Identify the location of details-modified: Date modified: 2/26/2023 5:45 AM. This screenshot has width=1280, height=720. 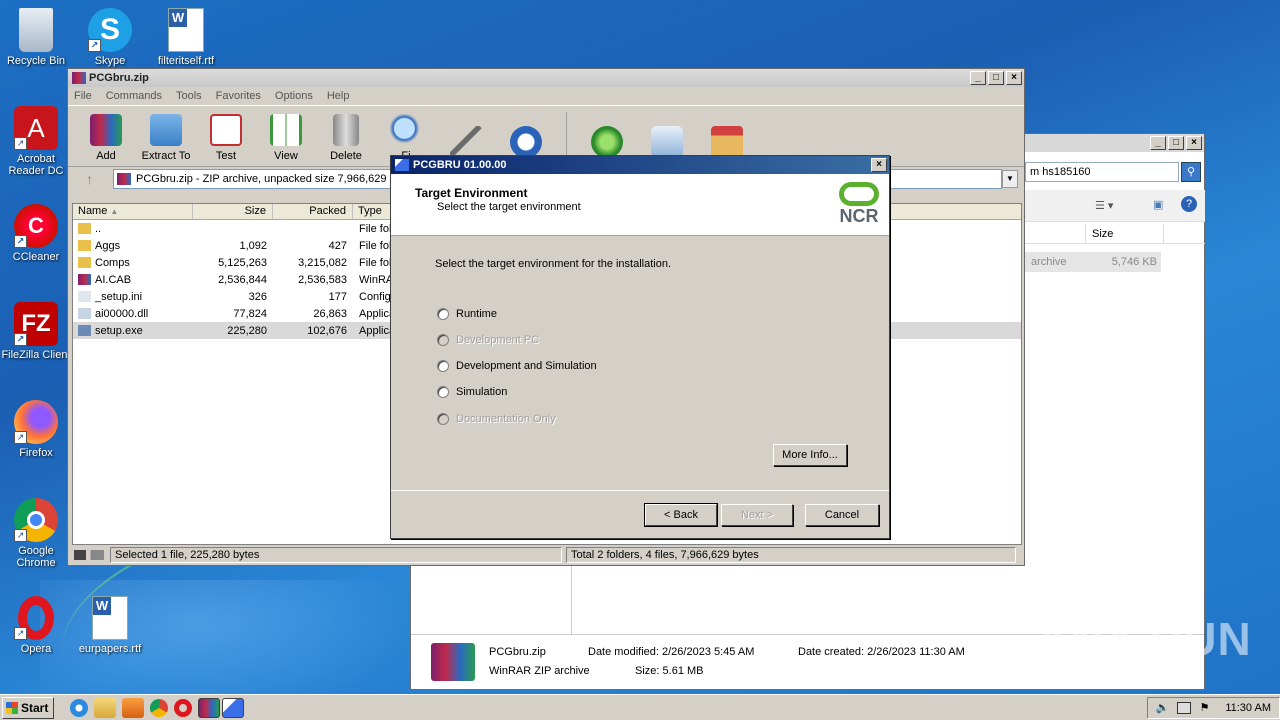
(671, 652).